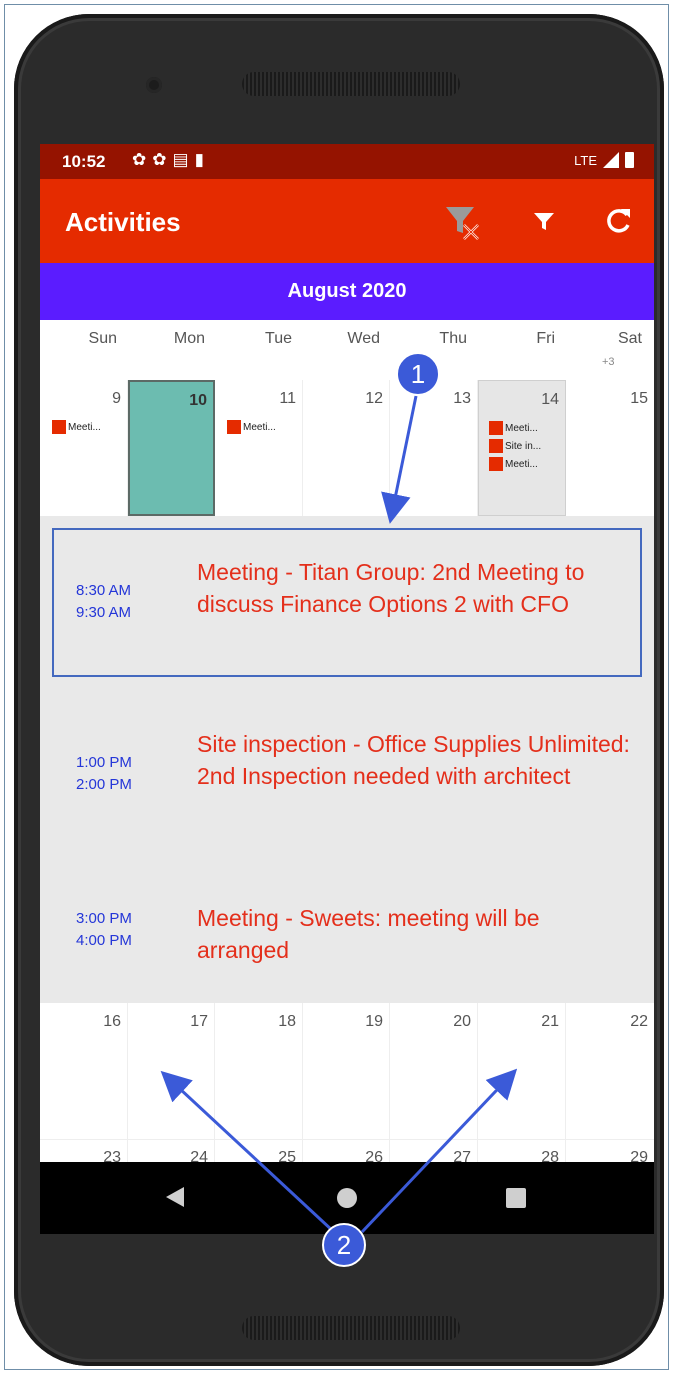 The width and height of the screenshot is (675, 1375). What do you see at coordinates (287, 398) in the screenshot?
I see `day-number: 11` at bounding box center [287, 398].